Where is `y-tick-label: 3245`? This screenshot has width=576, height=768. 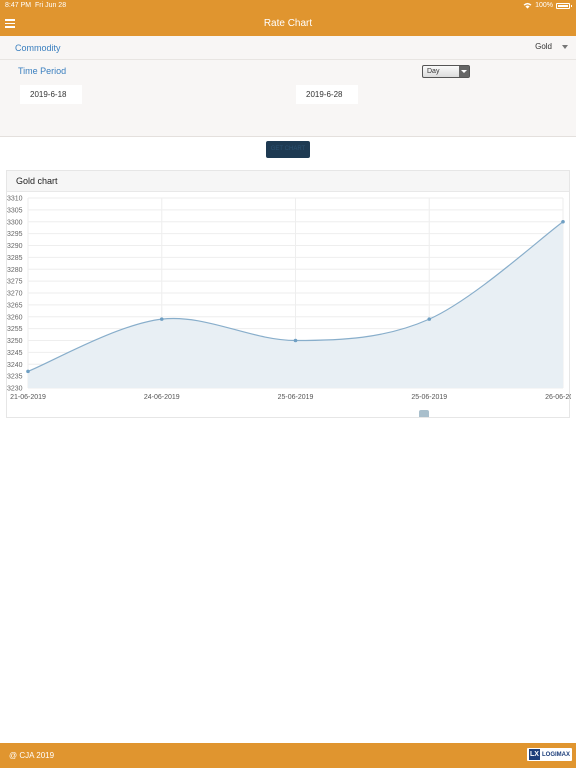 y-tick-label: 3245 is located at coordinates (15, 353).